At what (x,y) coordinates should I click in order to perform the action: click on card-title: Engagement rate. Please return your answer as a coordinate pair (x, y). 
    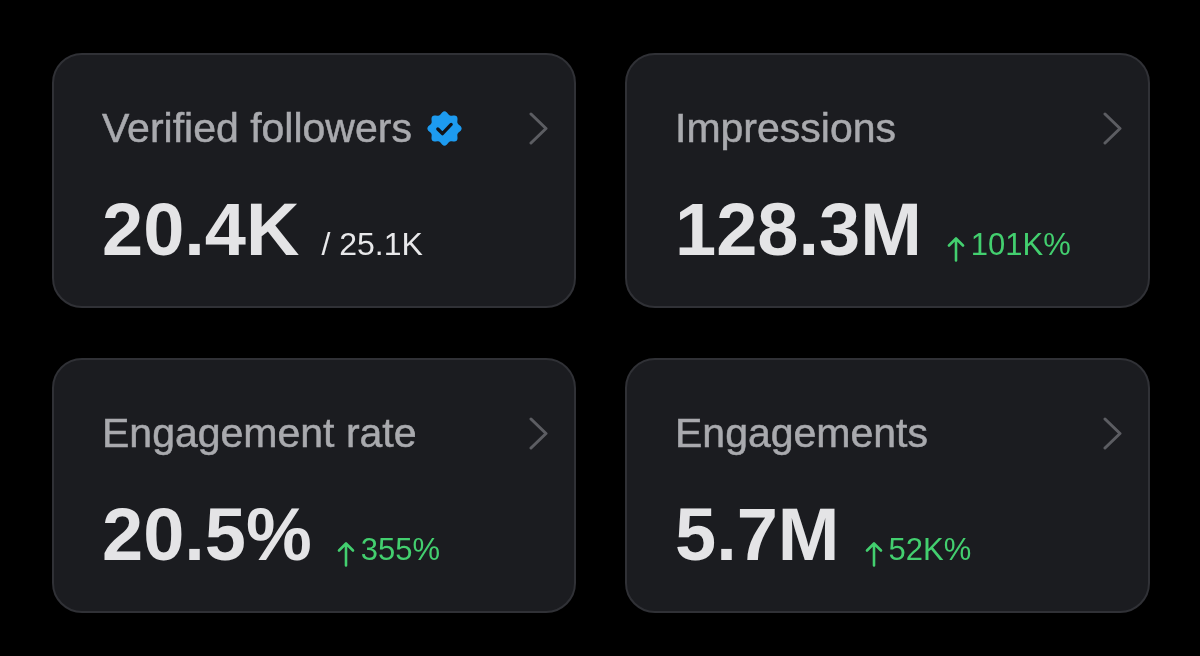
    Looking at the image, I should click on (259, 433).